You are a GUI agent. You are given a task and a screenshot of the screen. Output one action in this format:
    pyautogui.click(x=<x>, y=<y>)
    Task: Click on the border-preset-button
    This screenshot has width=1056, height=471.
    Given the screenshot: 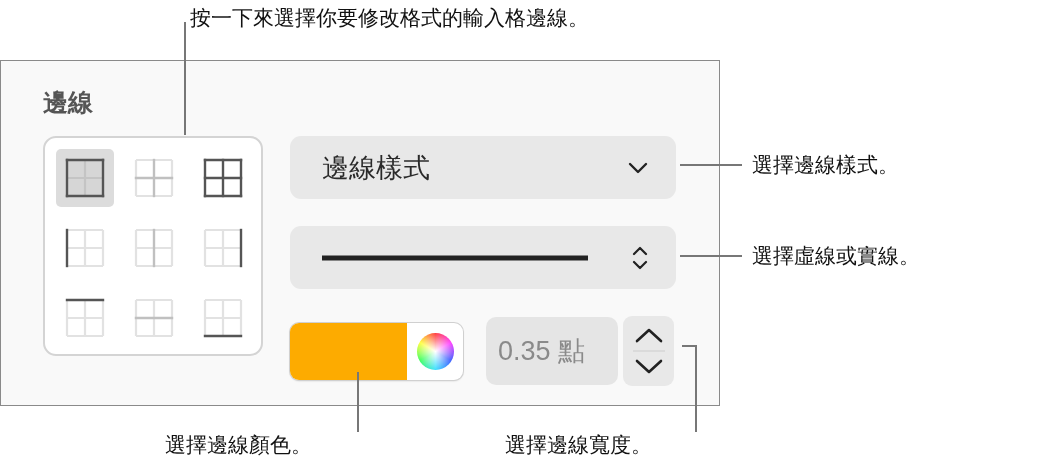 What is the action you would take?
    pyautogui.click(x=85, y=178)
    